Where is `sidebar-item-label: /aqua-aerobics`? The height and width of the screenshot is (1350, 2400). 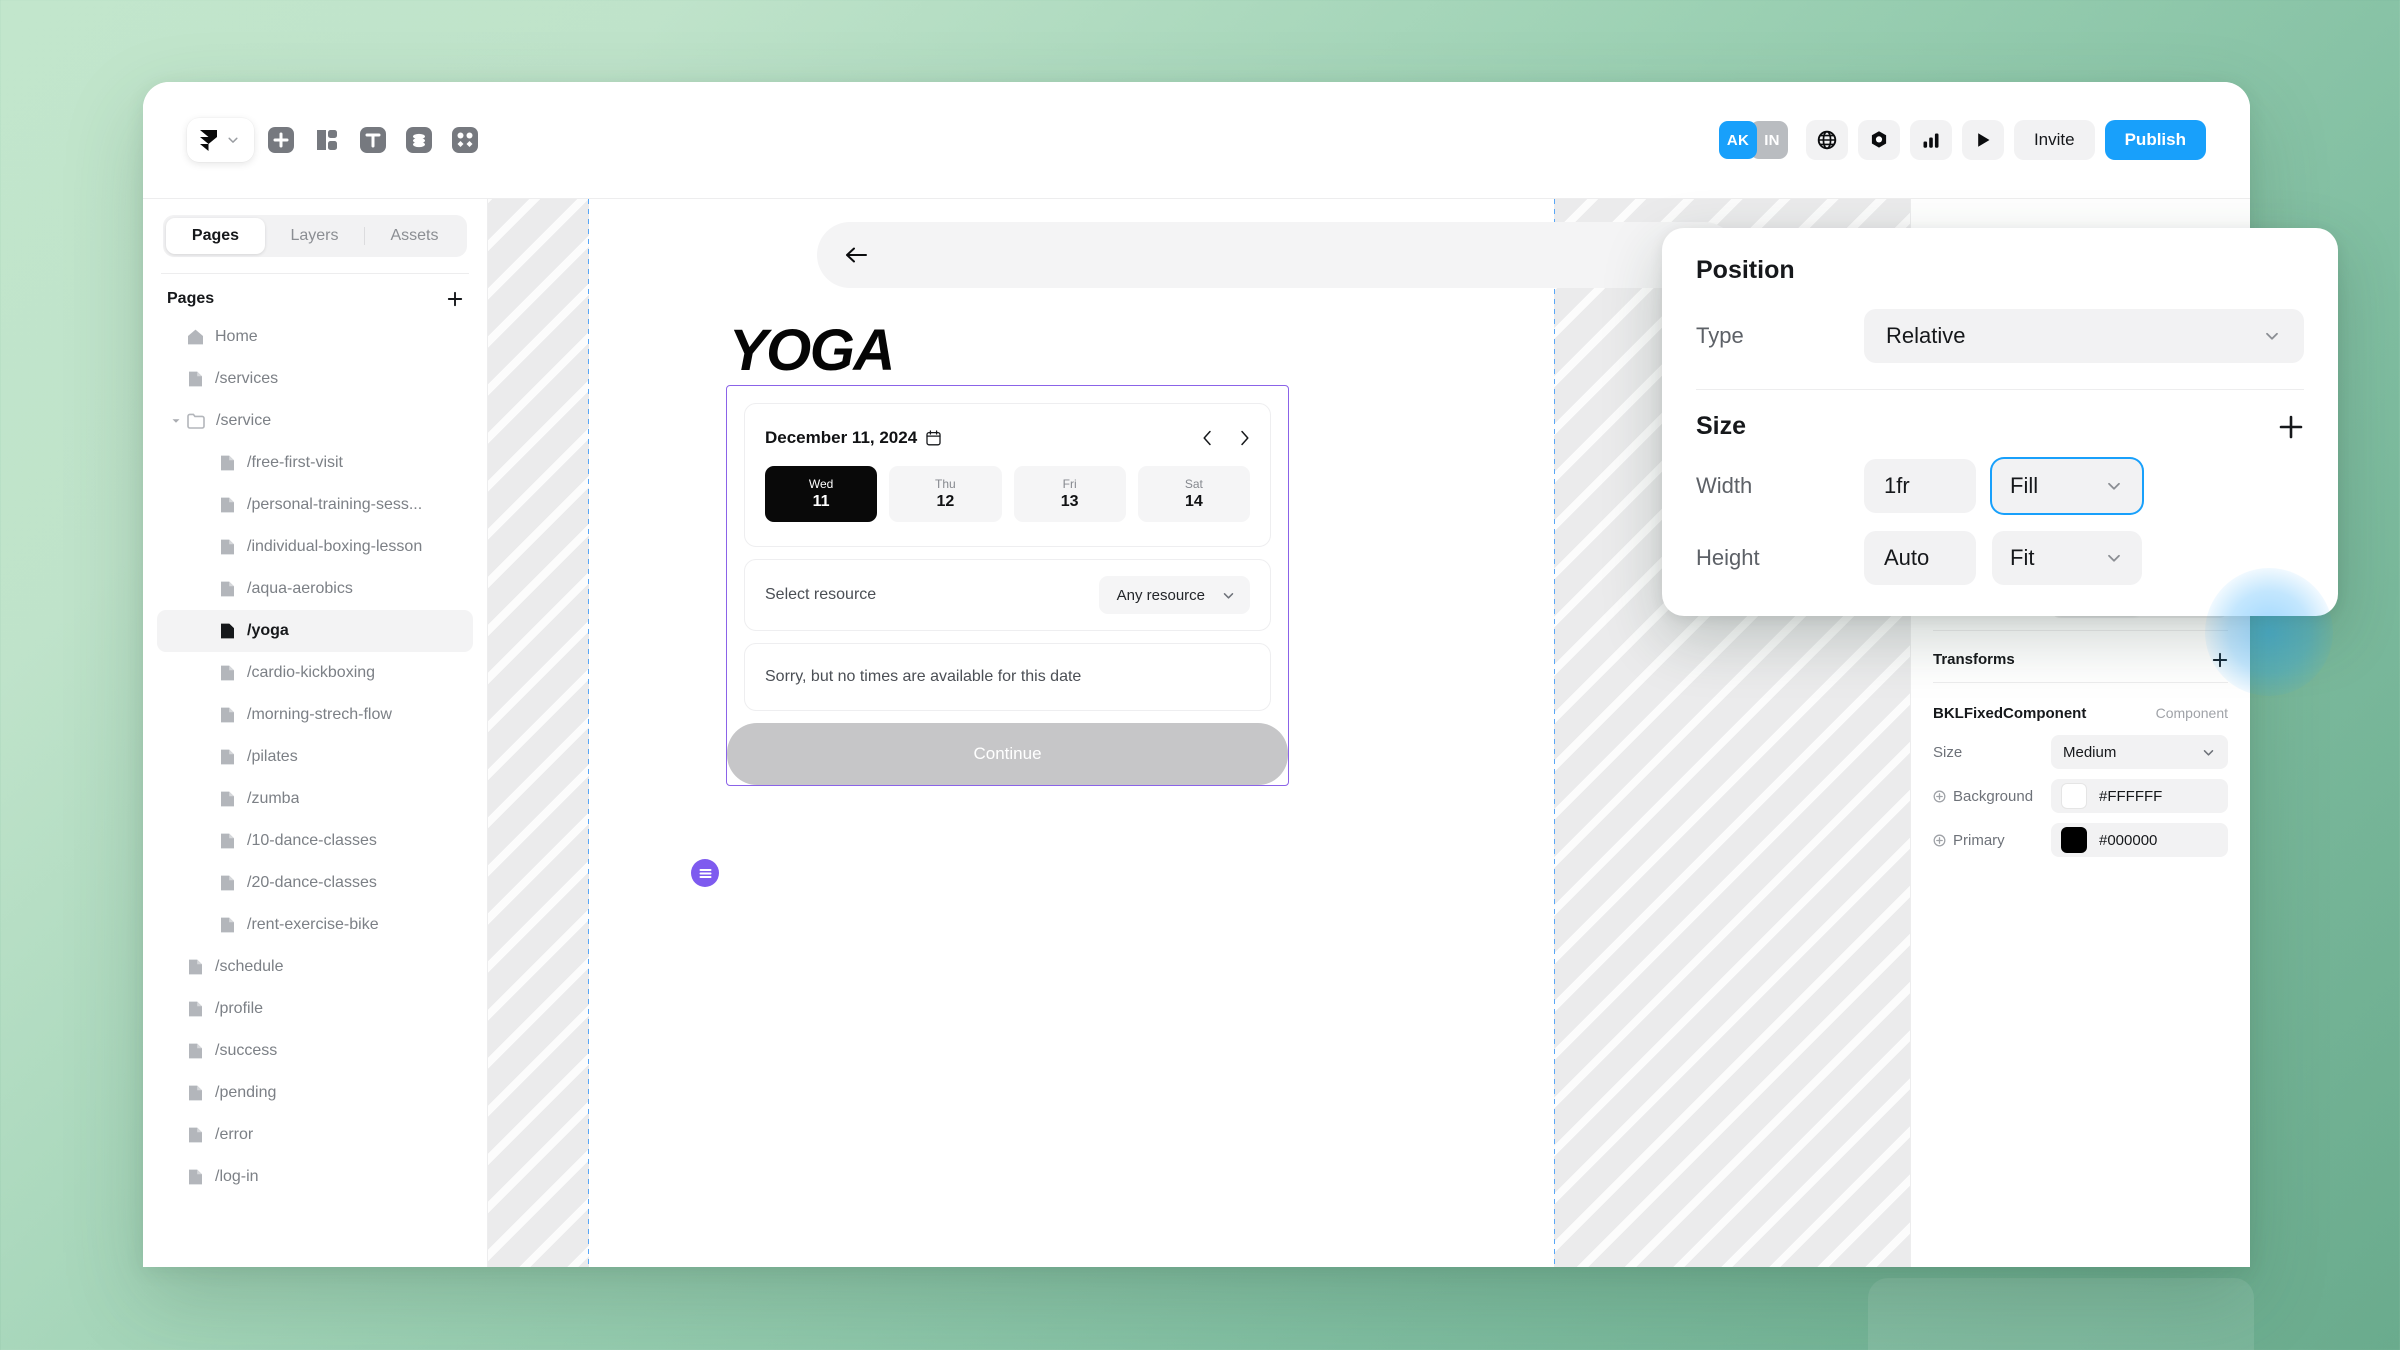 sidebar-item-label: /aqua-aerobics is located at coordinates (300, 588).